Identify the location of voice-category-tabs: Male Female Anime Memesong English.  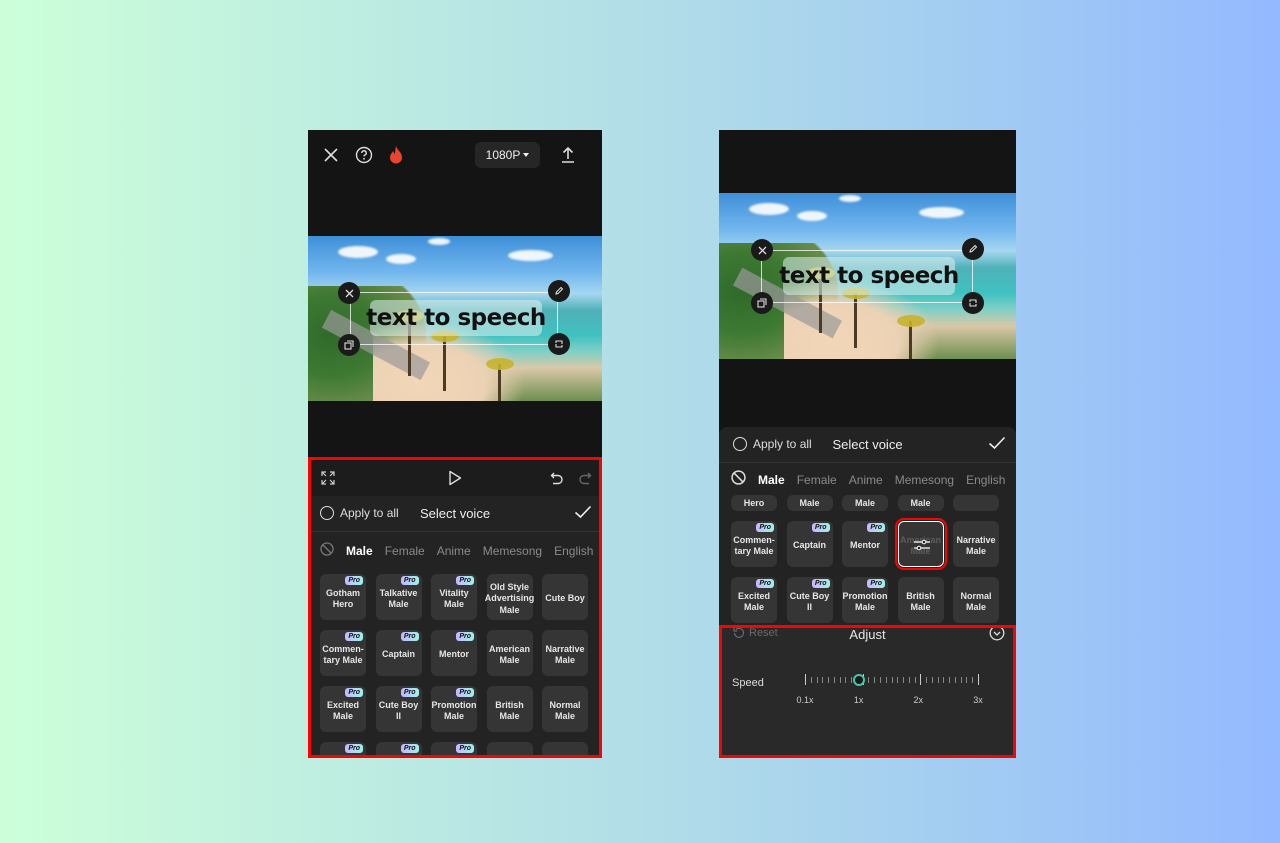
(867, 480).